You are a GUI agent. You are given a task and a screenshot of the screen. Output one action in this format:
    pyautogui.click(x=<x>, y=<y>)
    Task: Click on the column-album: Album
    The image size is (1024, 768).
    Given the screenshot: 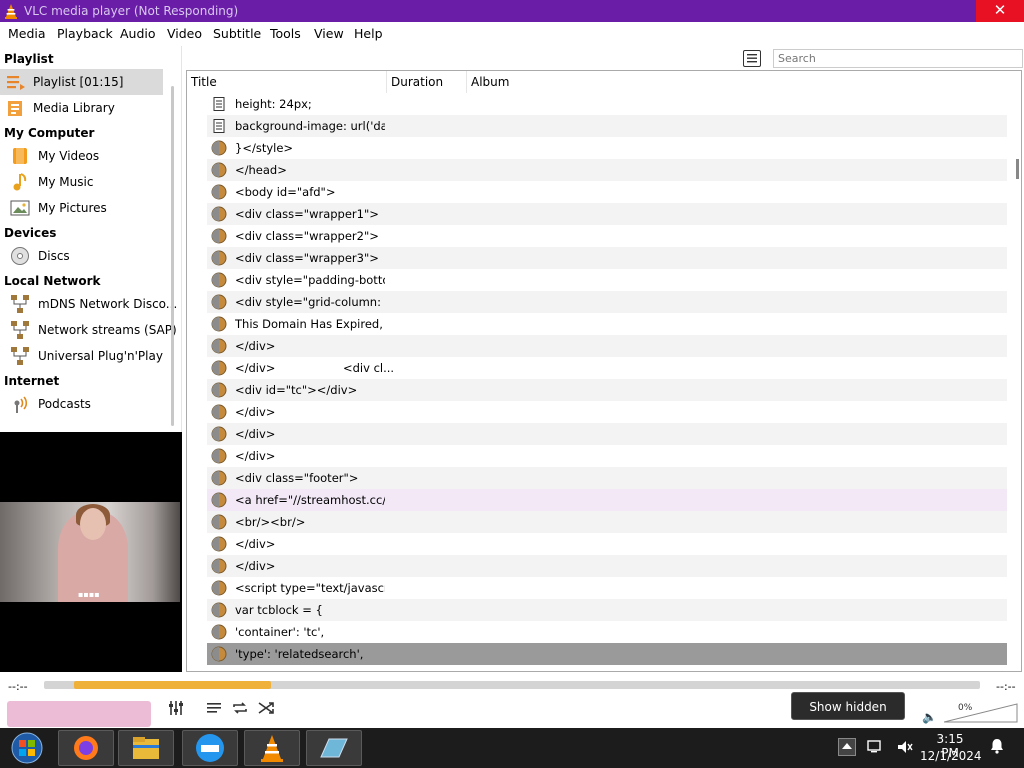 What is the action you would take?
    pyautogui.click(x=737, y=82)
    